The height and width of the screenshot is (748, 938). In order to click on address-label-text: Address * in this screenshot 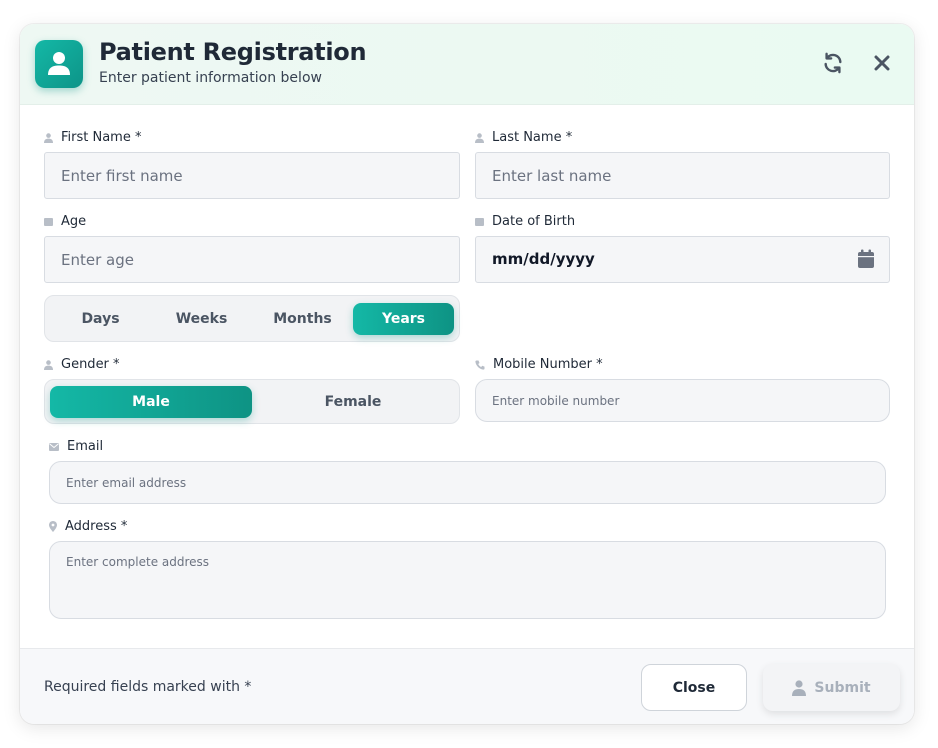, I will do `click(96, 526)`.